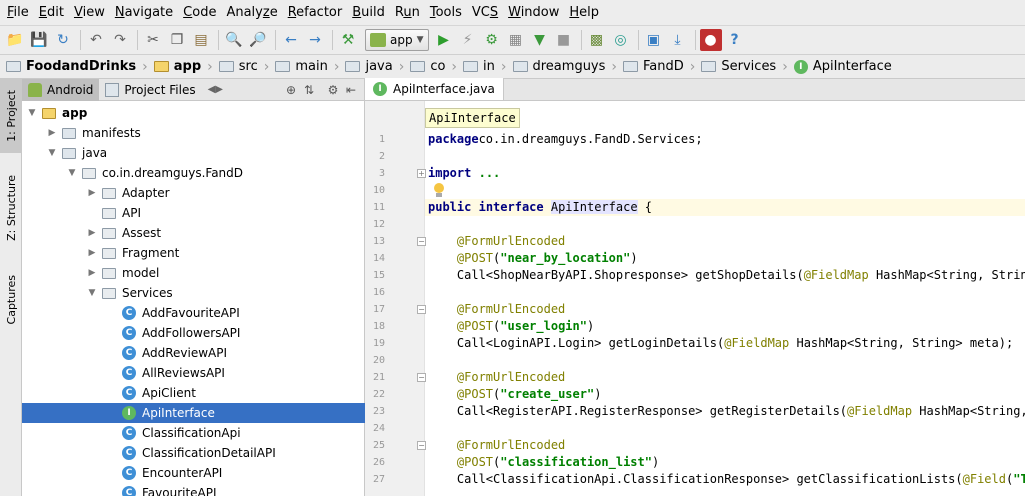  Describe the element at coordinates (516, 40) in the screenshot. I see `profile-icon: ▦` at that location.